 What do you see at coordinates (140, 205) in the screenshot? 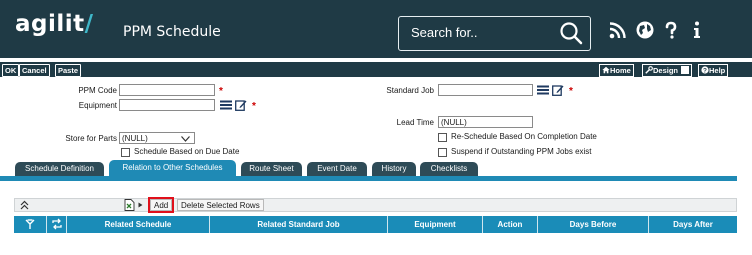
I see `caret-right-icon` at bounding box center [140, 205].